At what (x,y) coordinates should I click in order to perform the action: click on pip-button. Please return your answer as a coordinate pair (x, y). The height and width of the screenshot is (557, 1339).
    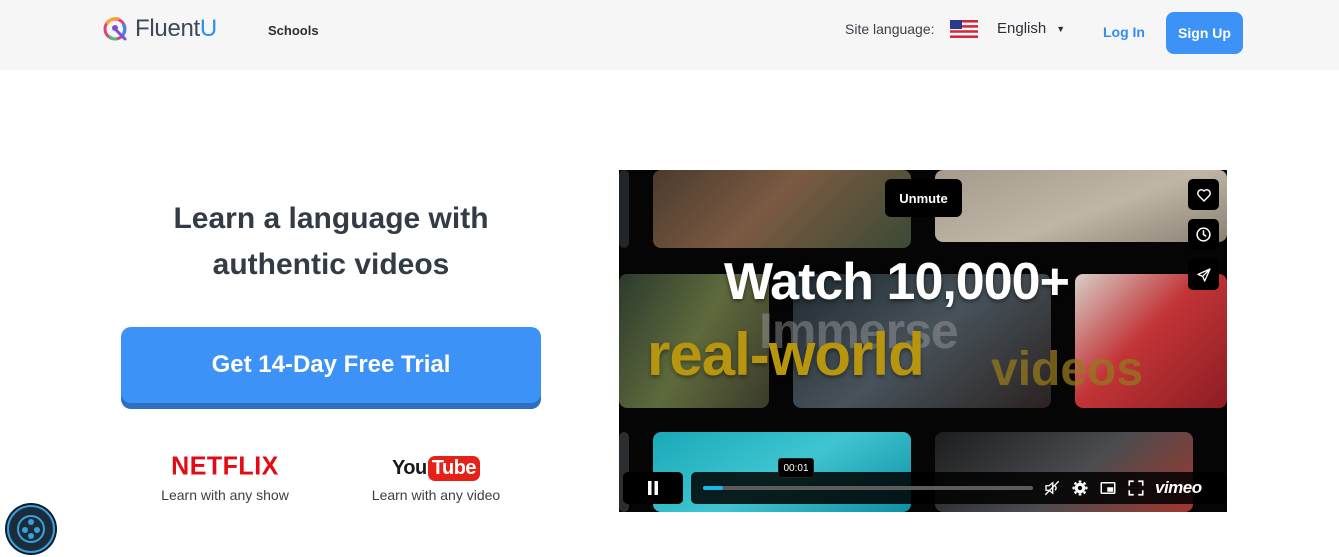
    Looking at the image, I should click on (1108, 488).